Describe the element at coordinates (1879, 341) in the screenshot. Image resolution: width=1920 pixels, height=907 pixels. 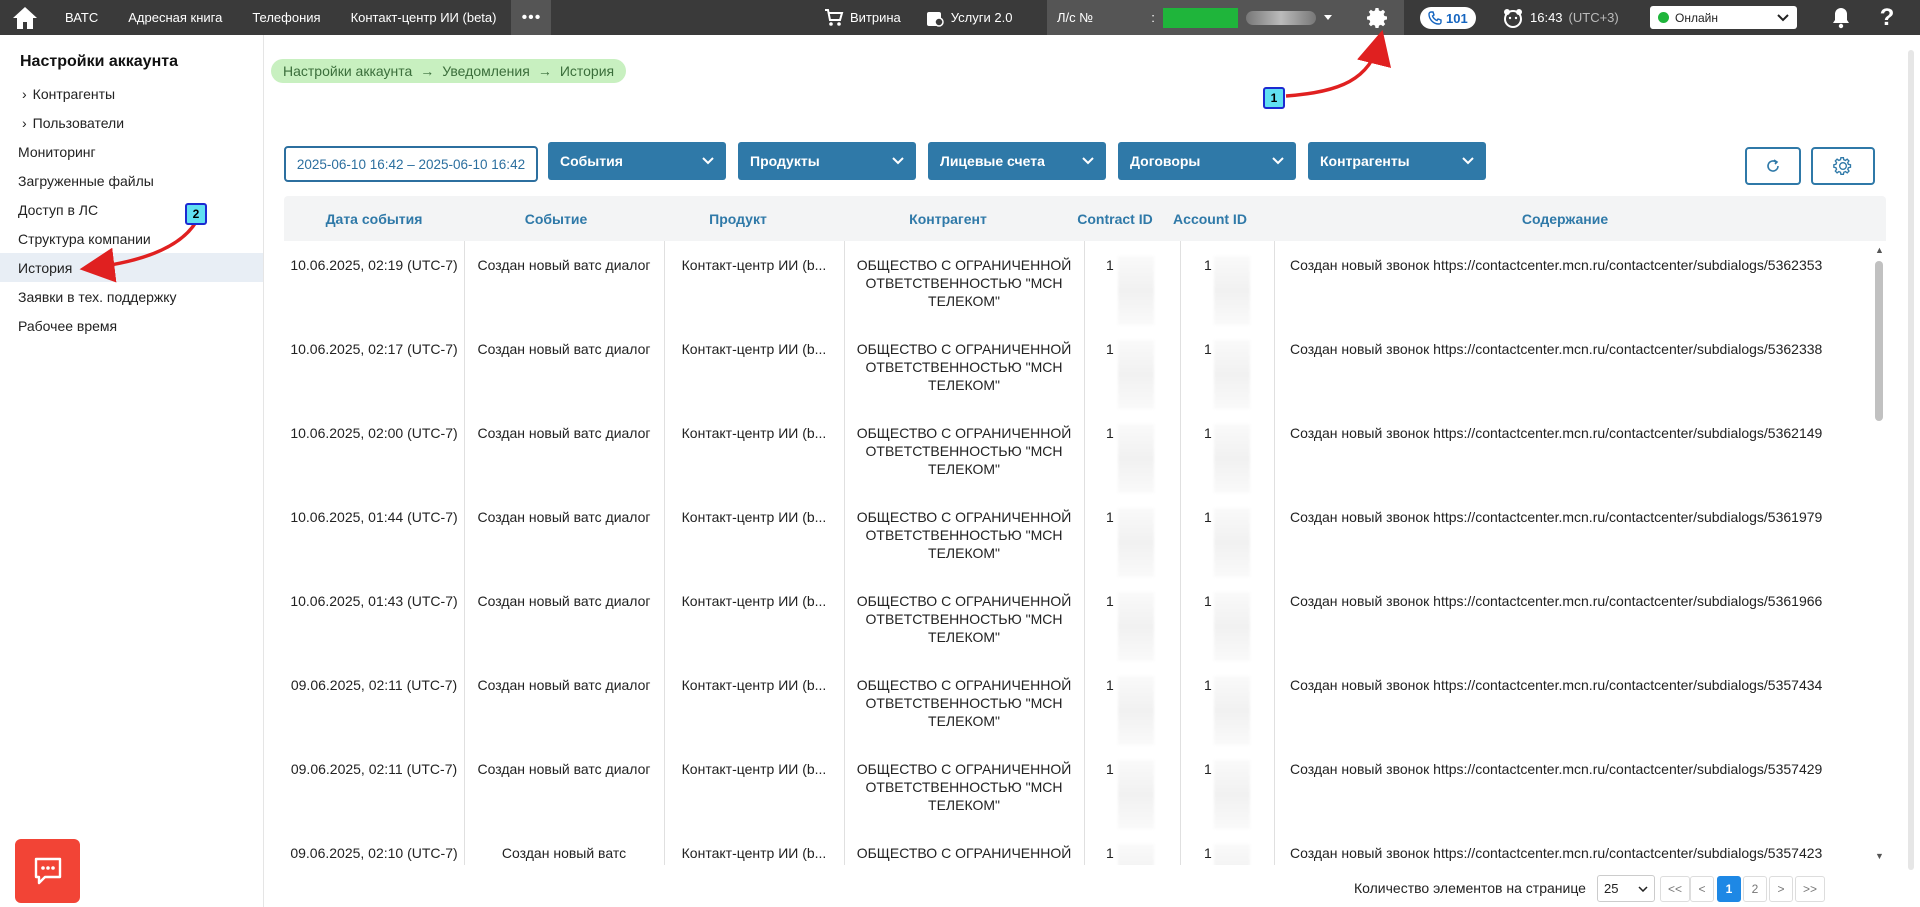
I see `scrollbar-thumb` at that location.